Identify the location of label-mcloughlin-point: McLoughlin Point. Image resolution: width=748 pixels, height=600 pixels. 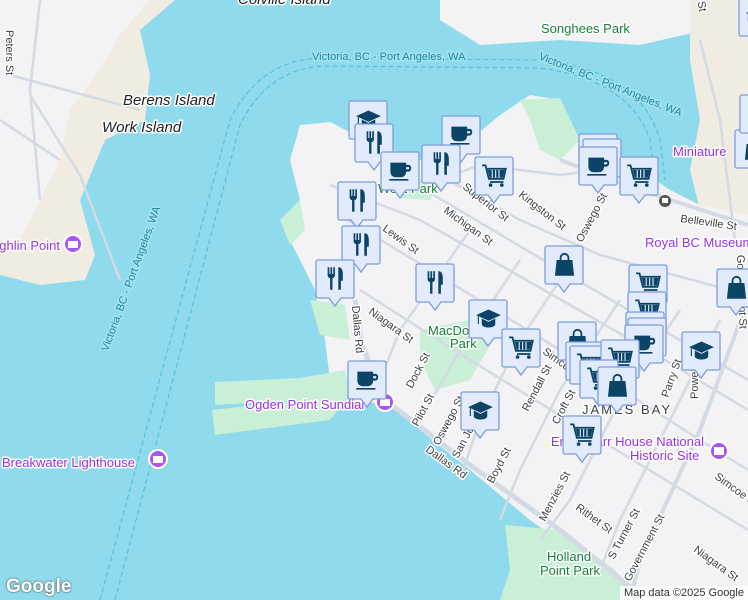
(31, 246).